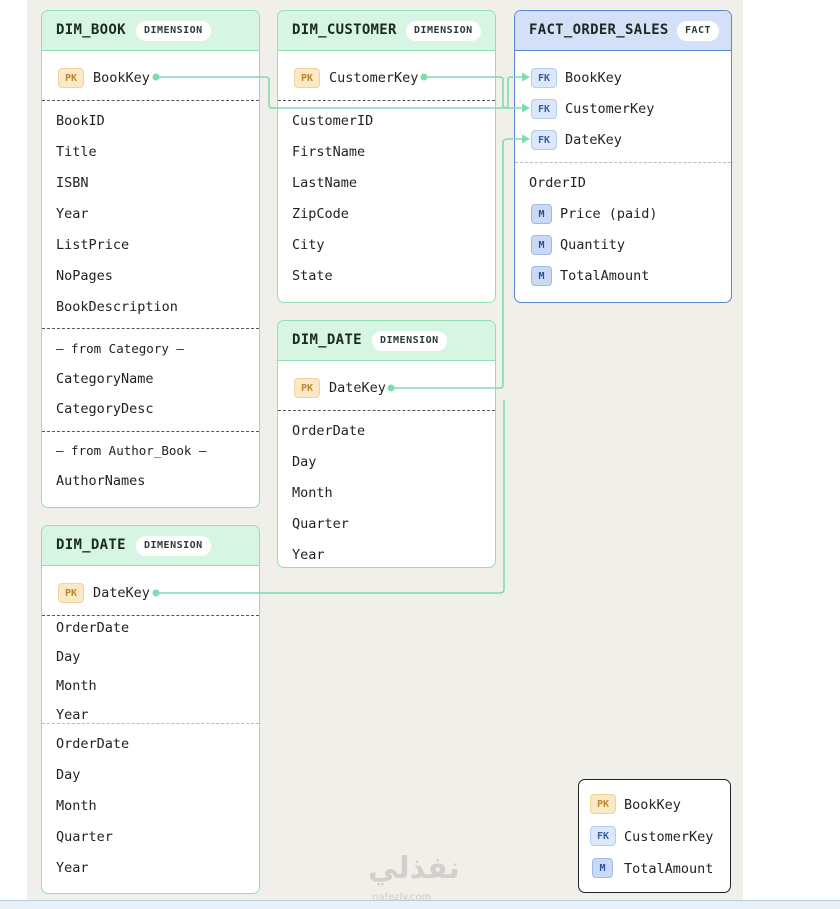 This screenshot has height=909, width=840. What do you see at coordinates (325, 183) in the screenshot?
I see `field: LastName` at bounding box center [325, 183].